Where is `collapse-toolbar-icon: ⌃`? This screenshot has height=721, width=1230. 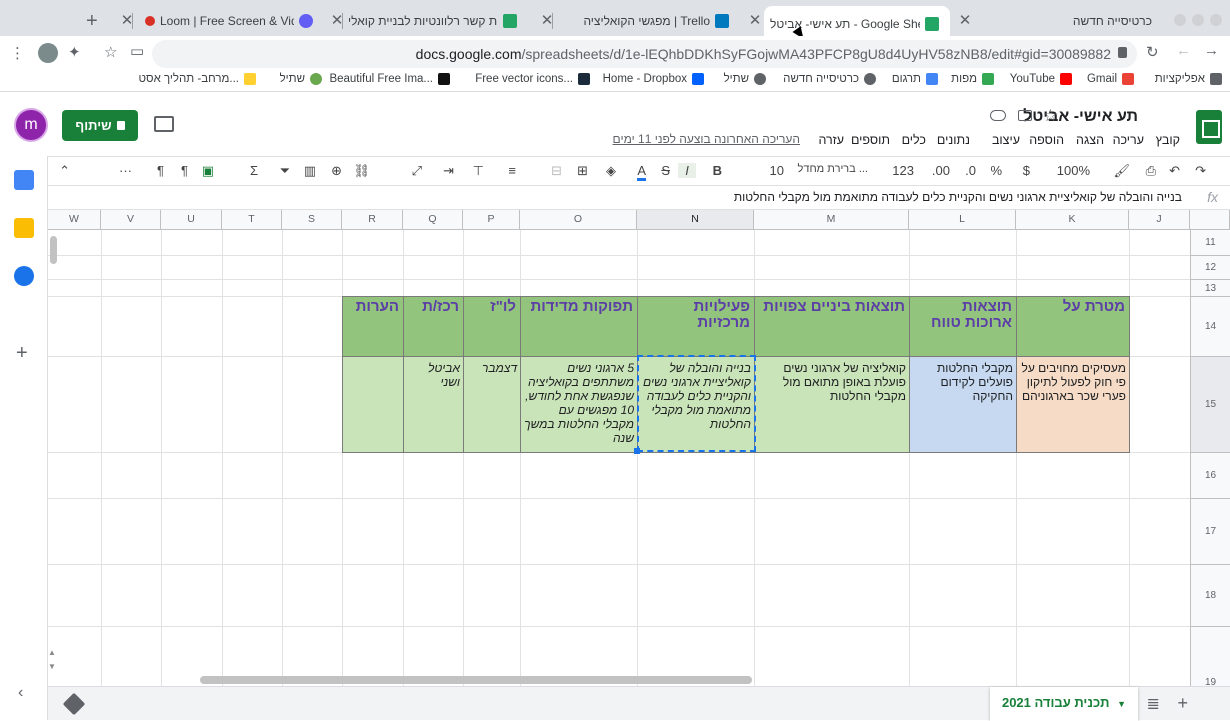 collapse-toolbar-icon: ⌃ is located at coordinates (64, 171).